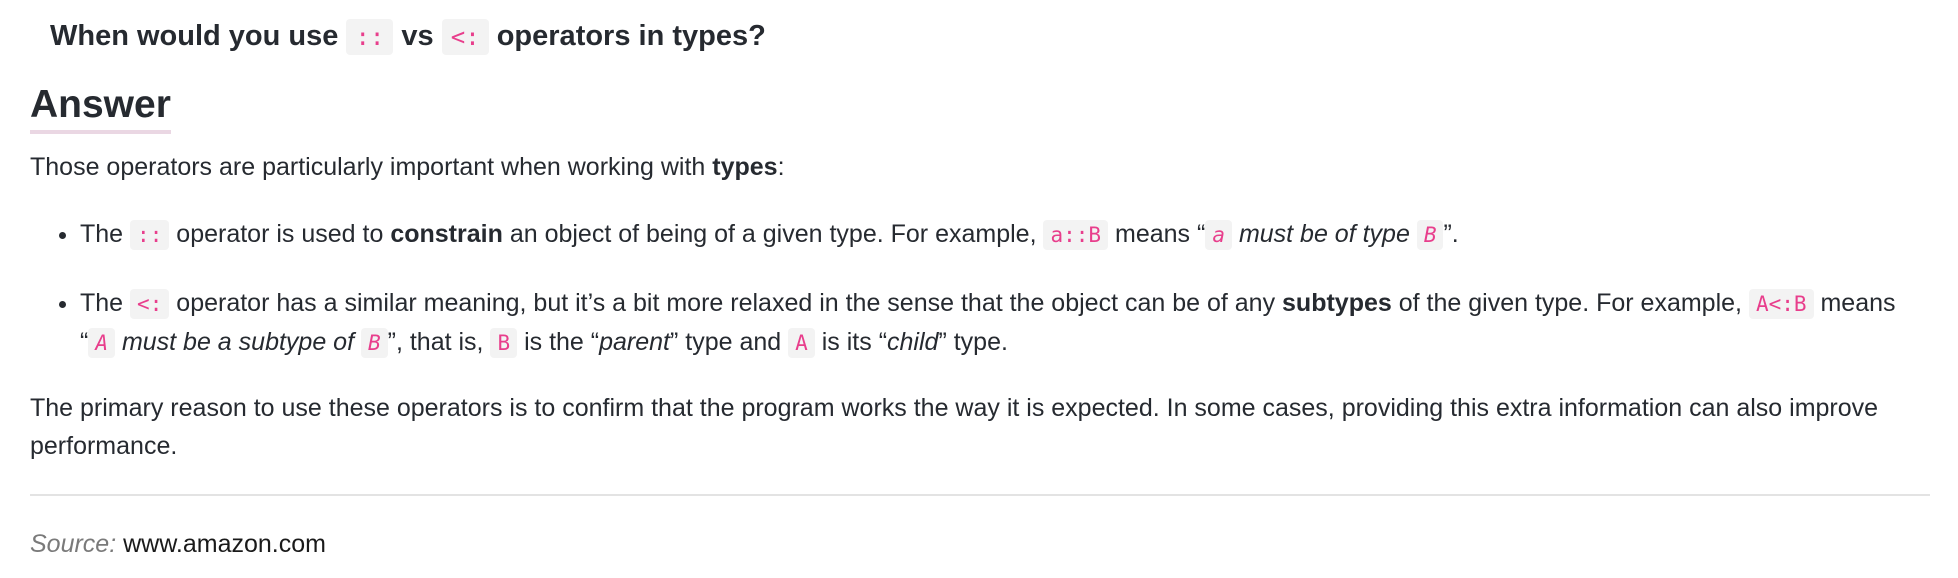  I want to click on italic-text: must be a subtype of, so click(238, 342).